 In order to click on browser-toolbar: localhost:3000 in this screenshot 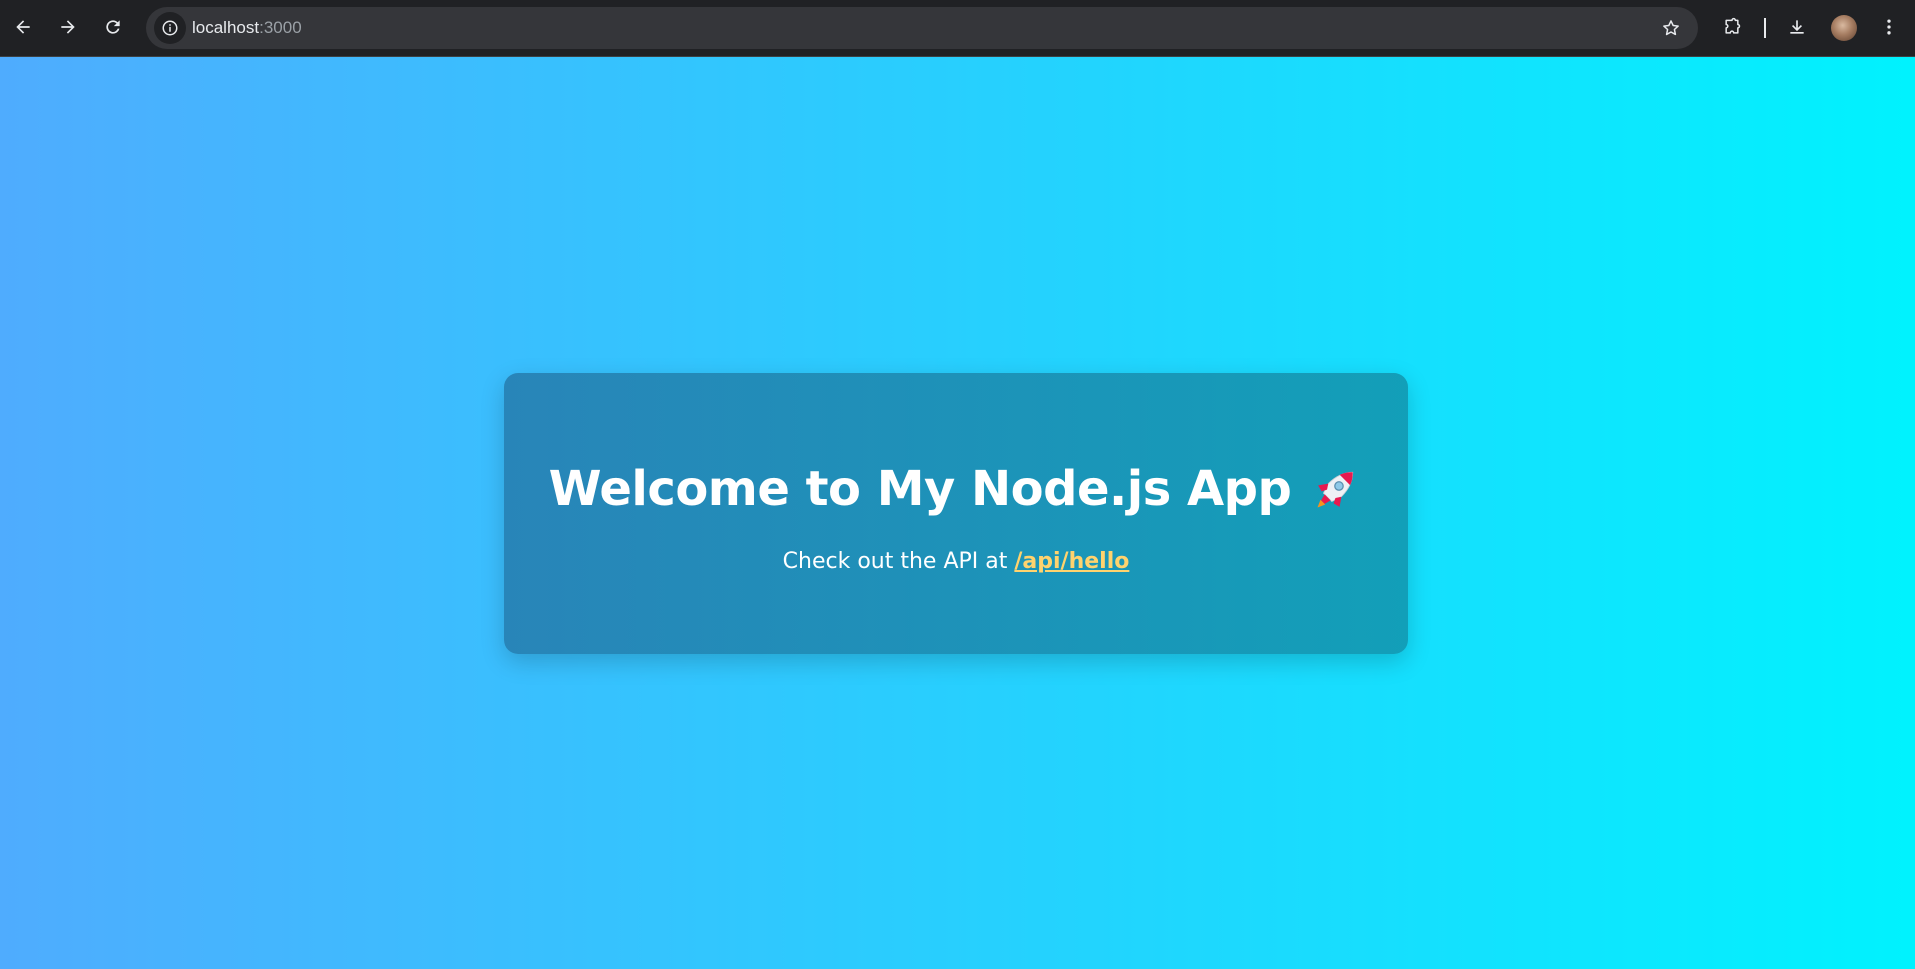, I will do `click(957, 28)`.